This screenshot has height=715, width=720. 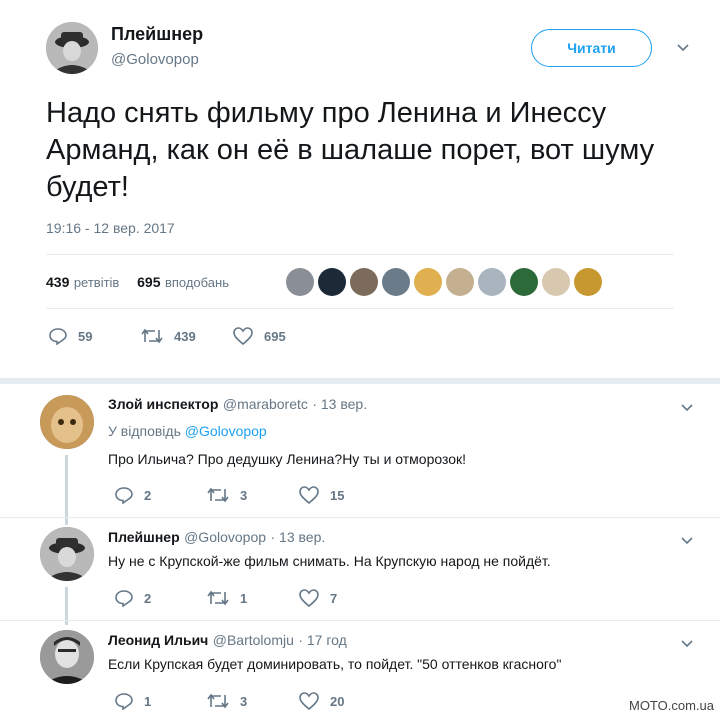 What do you see at coordinates (144, 537) in the screenshot?
I see `reply-author-name: Плейшнер` at bounding box center [144, 537].